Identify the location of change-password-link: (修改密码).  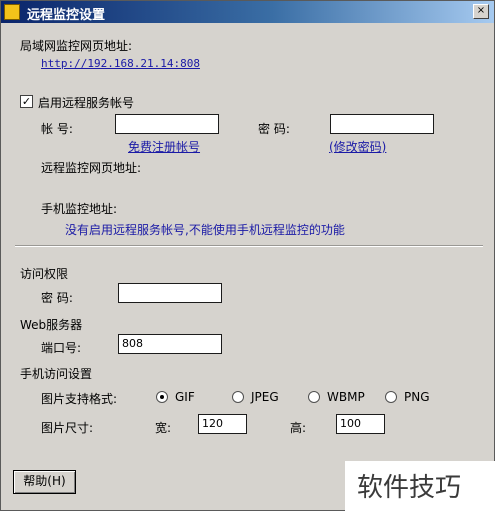
(357, 146).